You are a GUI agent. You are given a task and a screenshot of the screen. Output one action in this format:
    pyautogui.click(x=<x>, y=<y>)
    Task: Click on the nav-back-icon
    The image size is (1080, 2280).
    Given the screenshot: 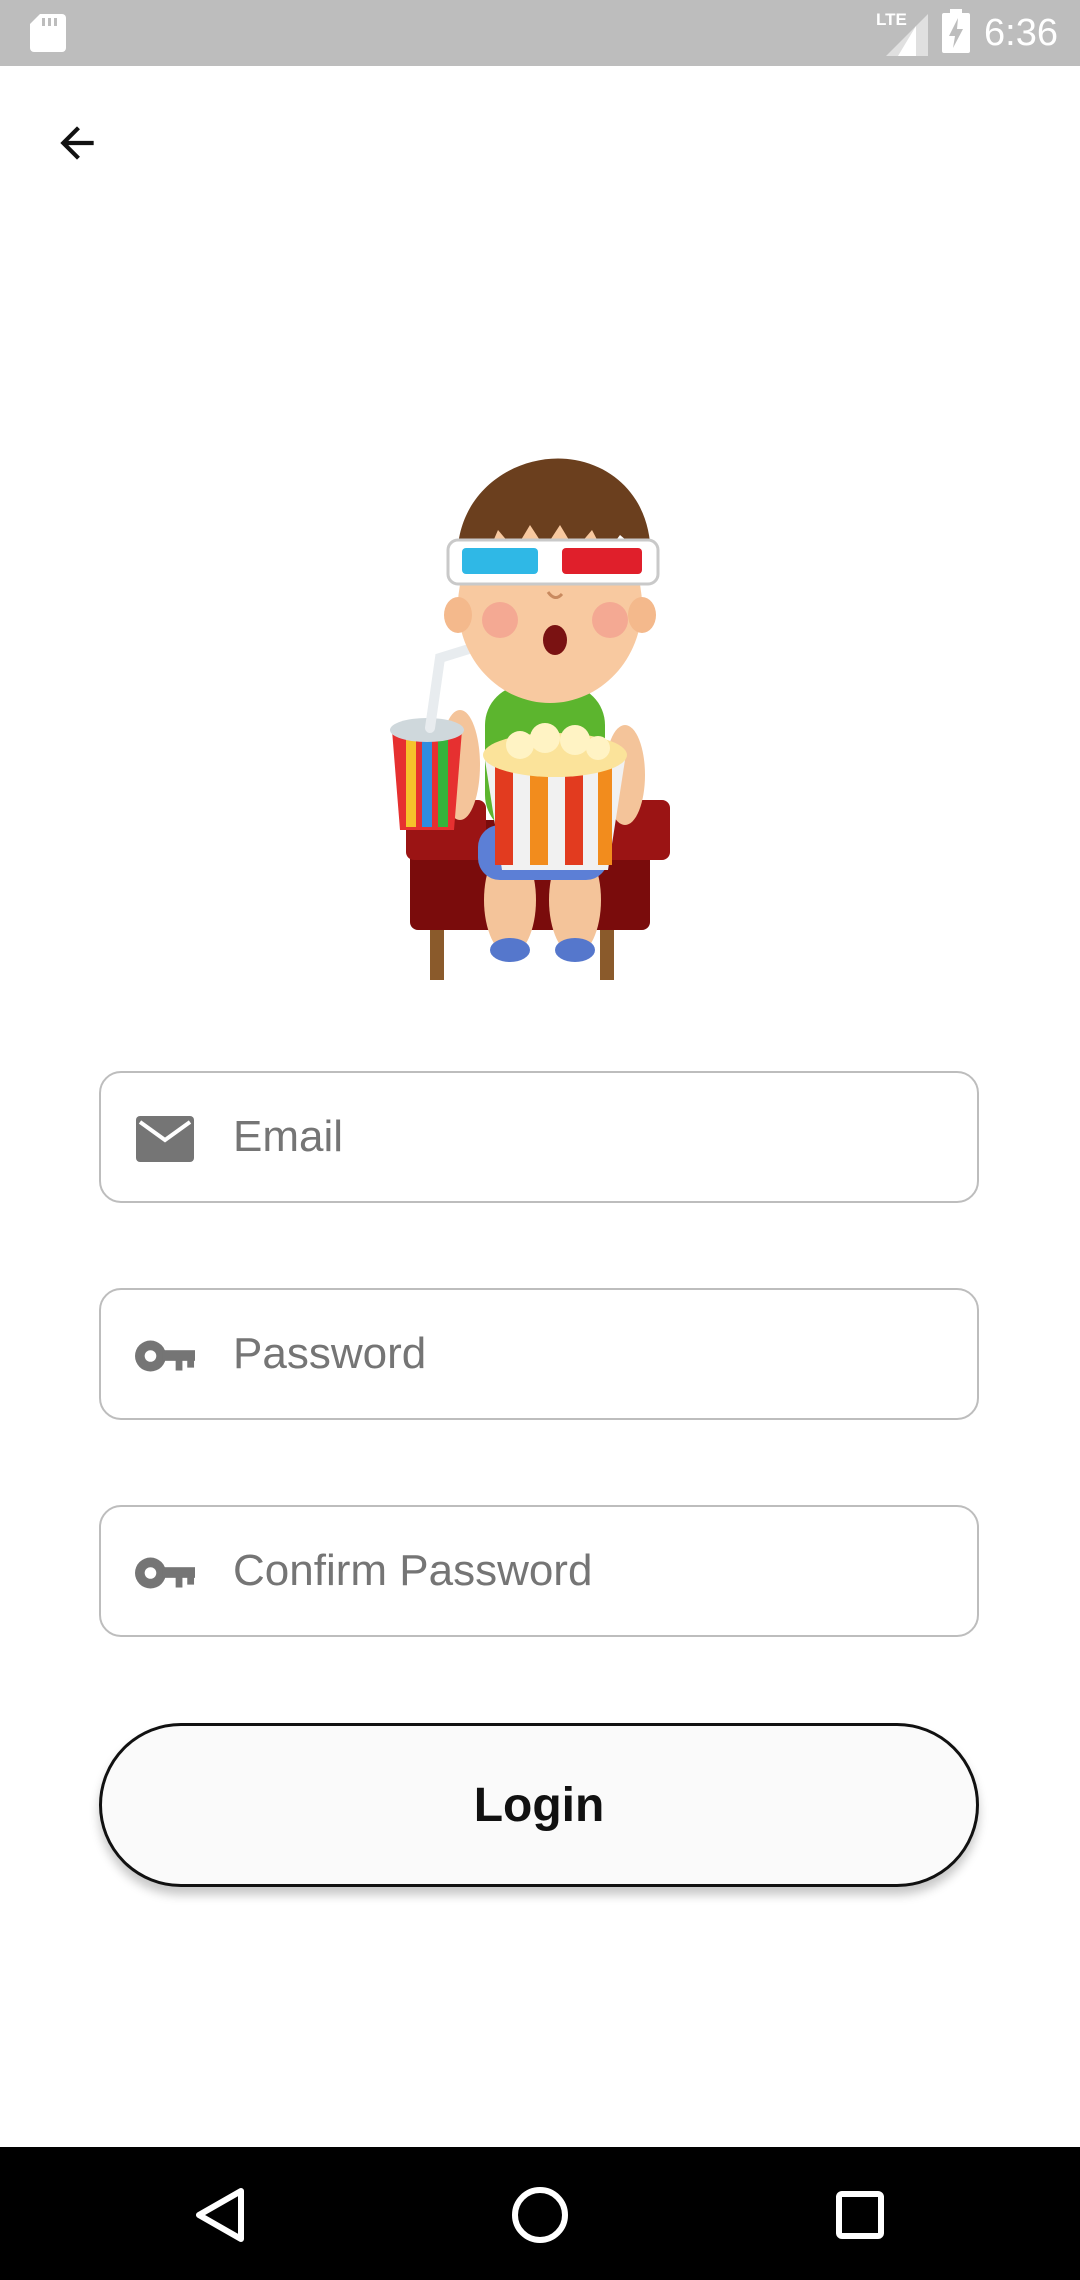 What is the action you would take?
    pyautogui.click(x=220, y=2215)
    